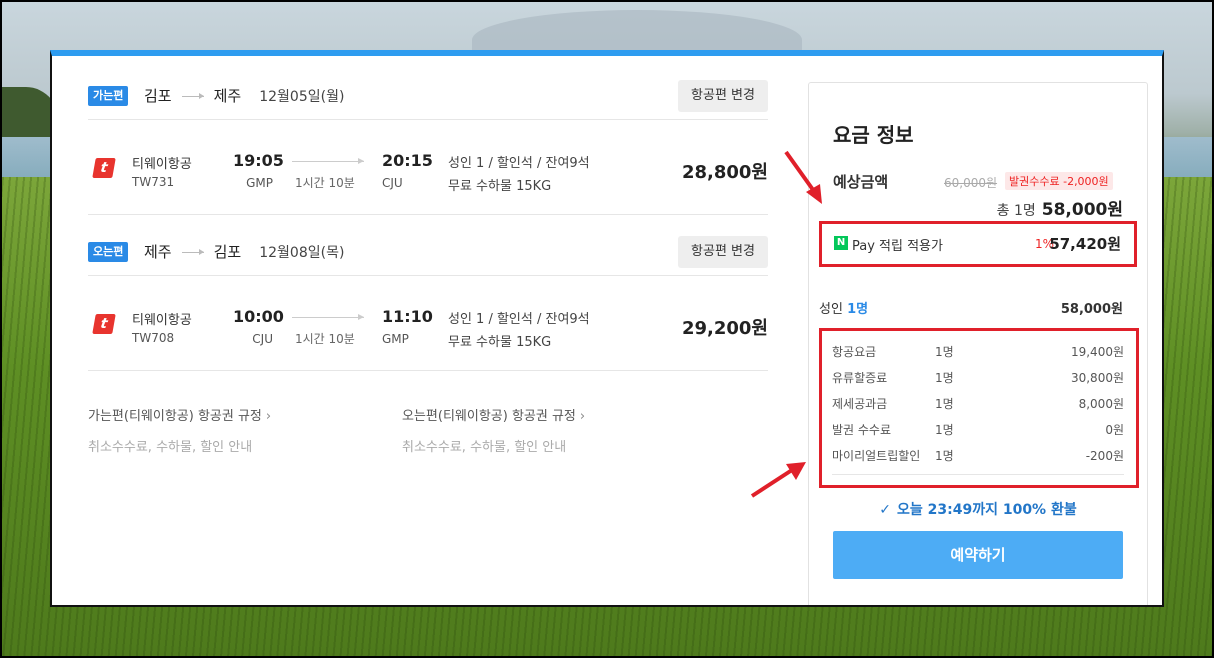 This screenshot has height=658, width=1214. I want to click on breakdown-name: 마이리얼트립할인, so click(876, 456).